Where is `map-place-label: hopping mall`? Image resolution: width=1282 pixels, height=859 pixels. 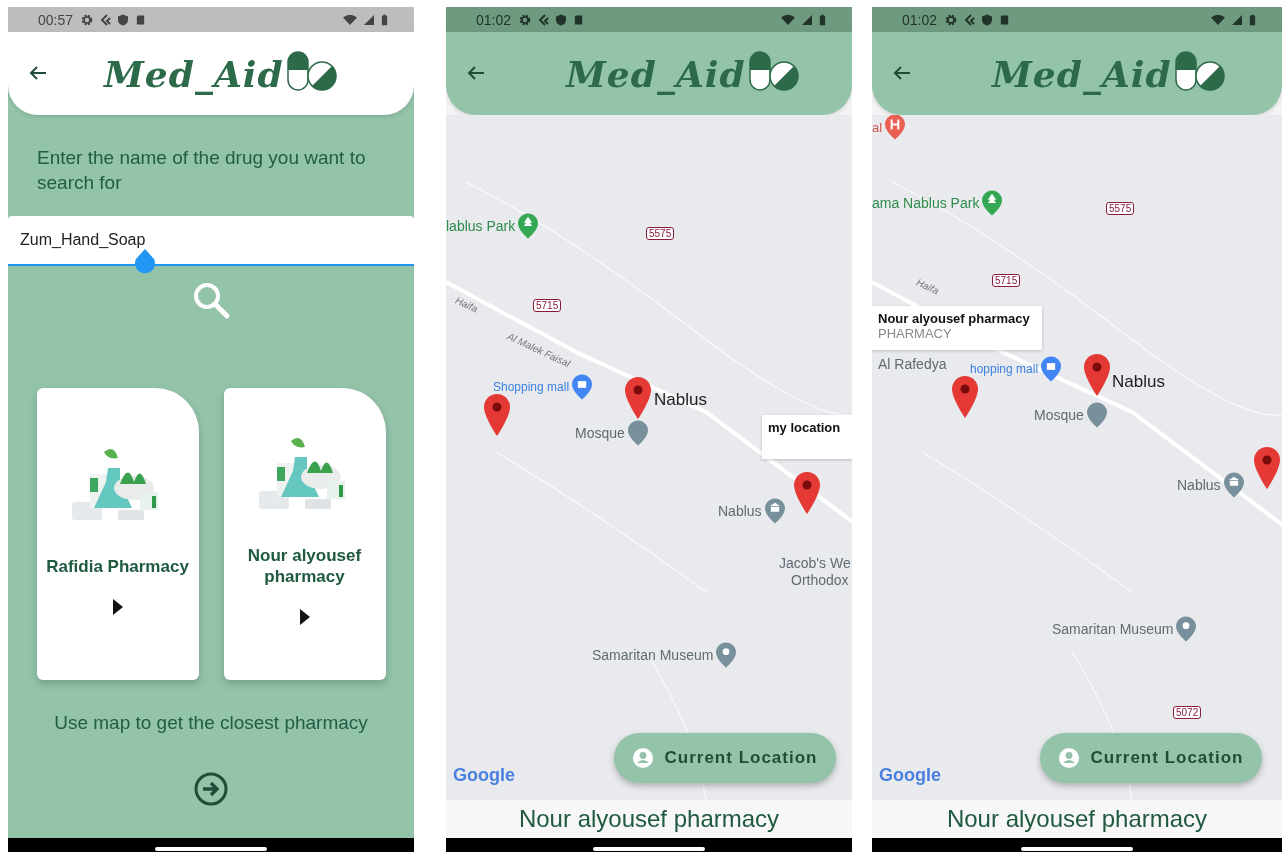 map-place-label: hopping mall is located at coordinates (1004, 369).